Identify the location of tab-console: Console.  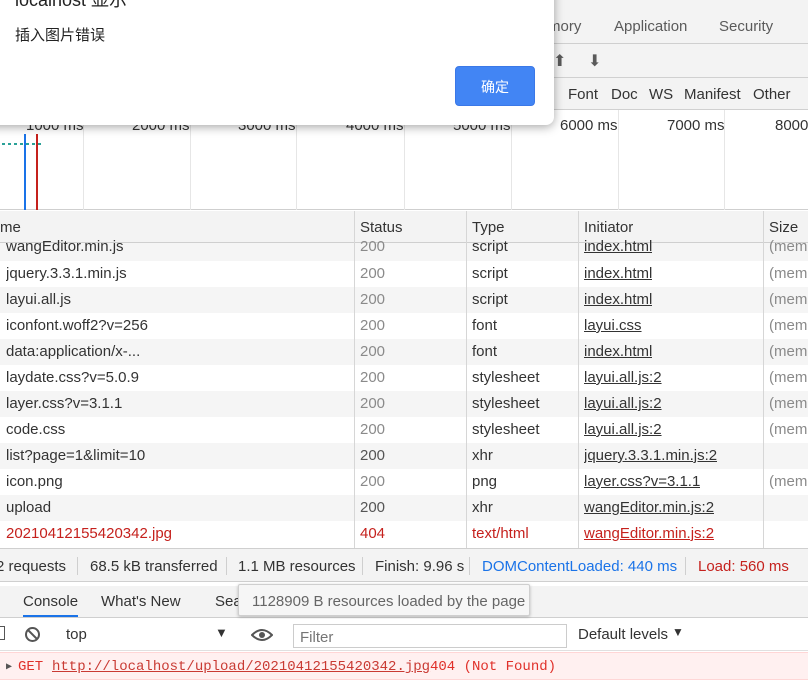
(51, 605).